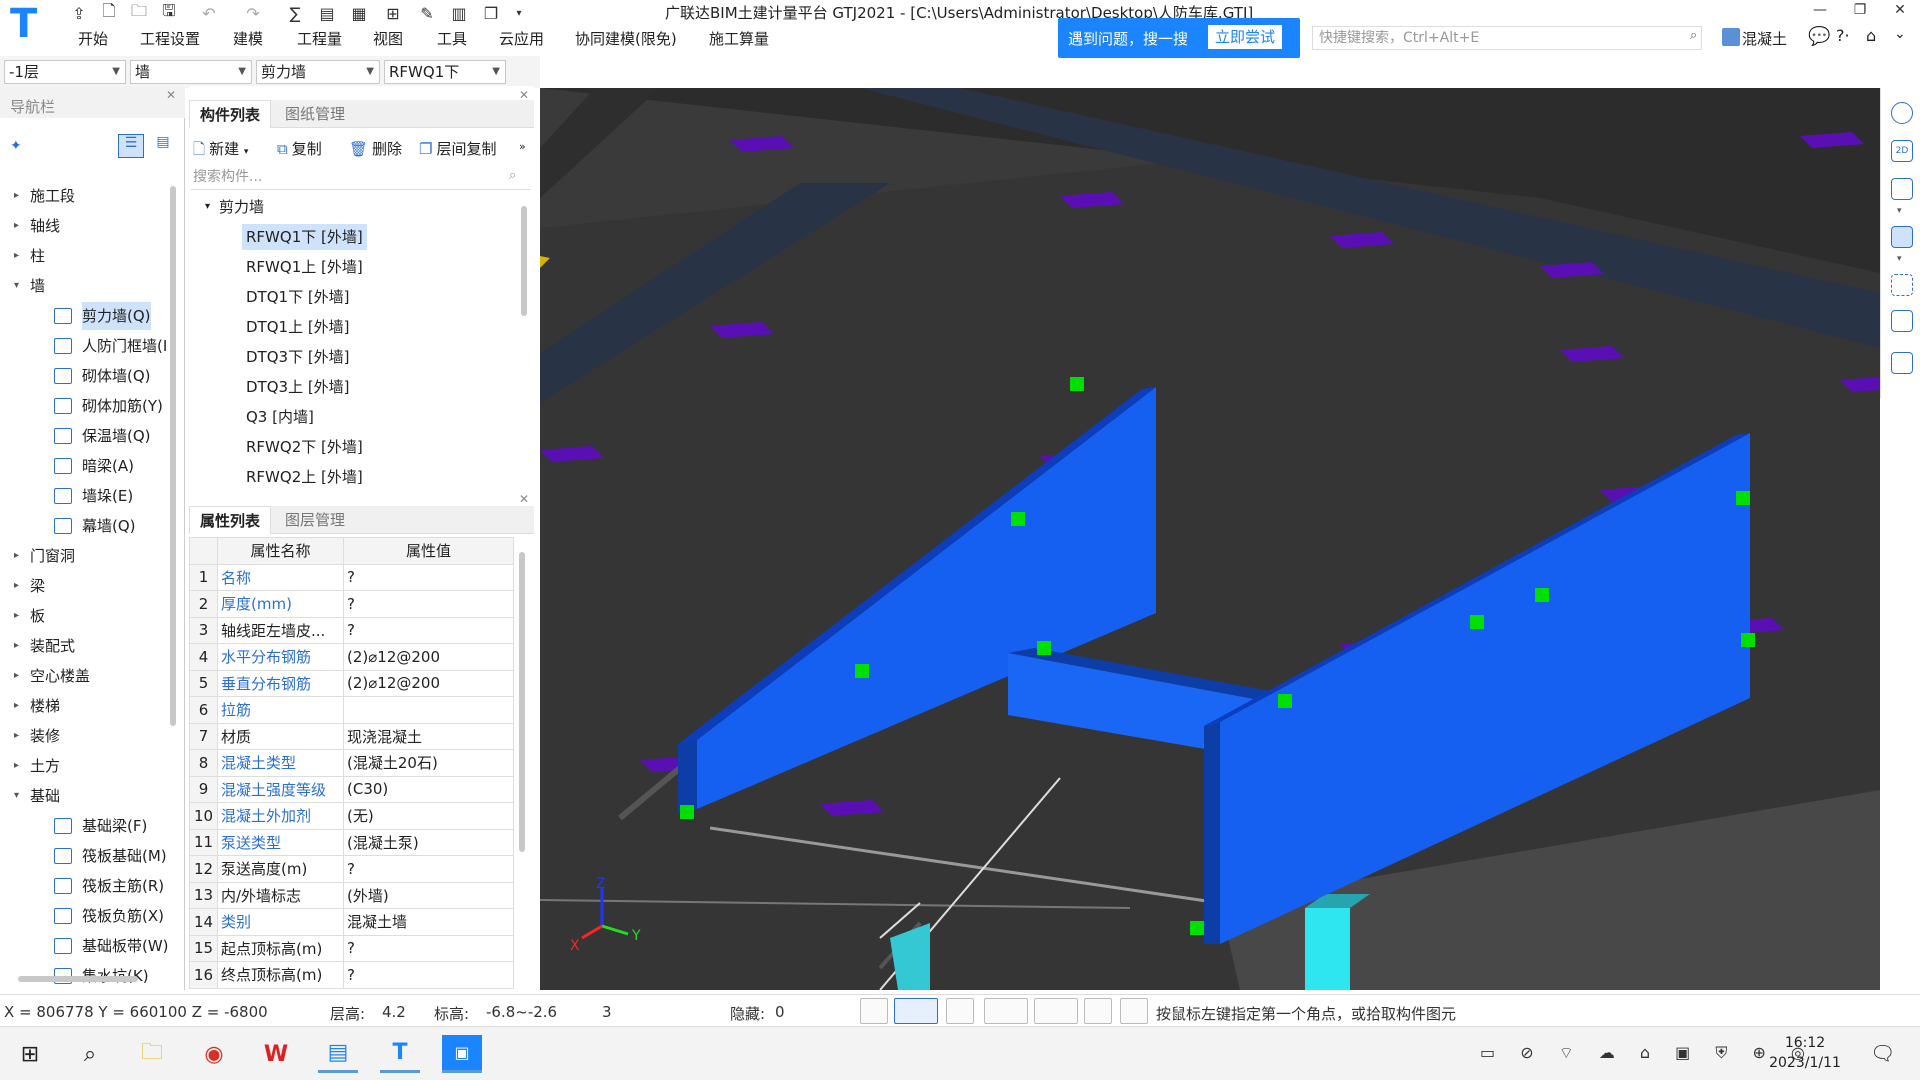 Image resolution: width=1920 pixels, height=1080 pixels. I want to click on search-icon: ⌕, so click(1693, 35).